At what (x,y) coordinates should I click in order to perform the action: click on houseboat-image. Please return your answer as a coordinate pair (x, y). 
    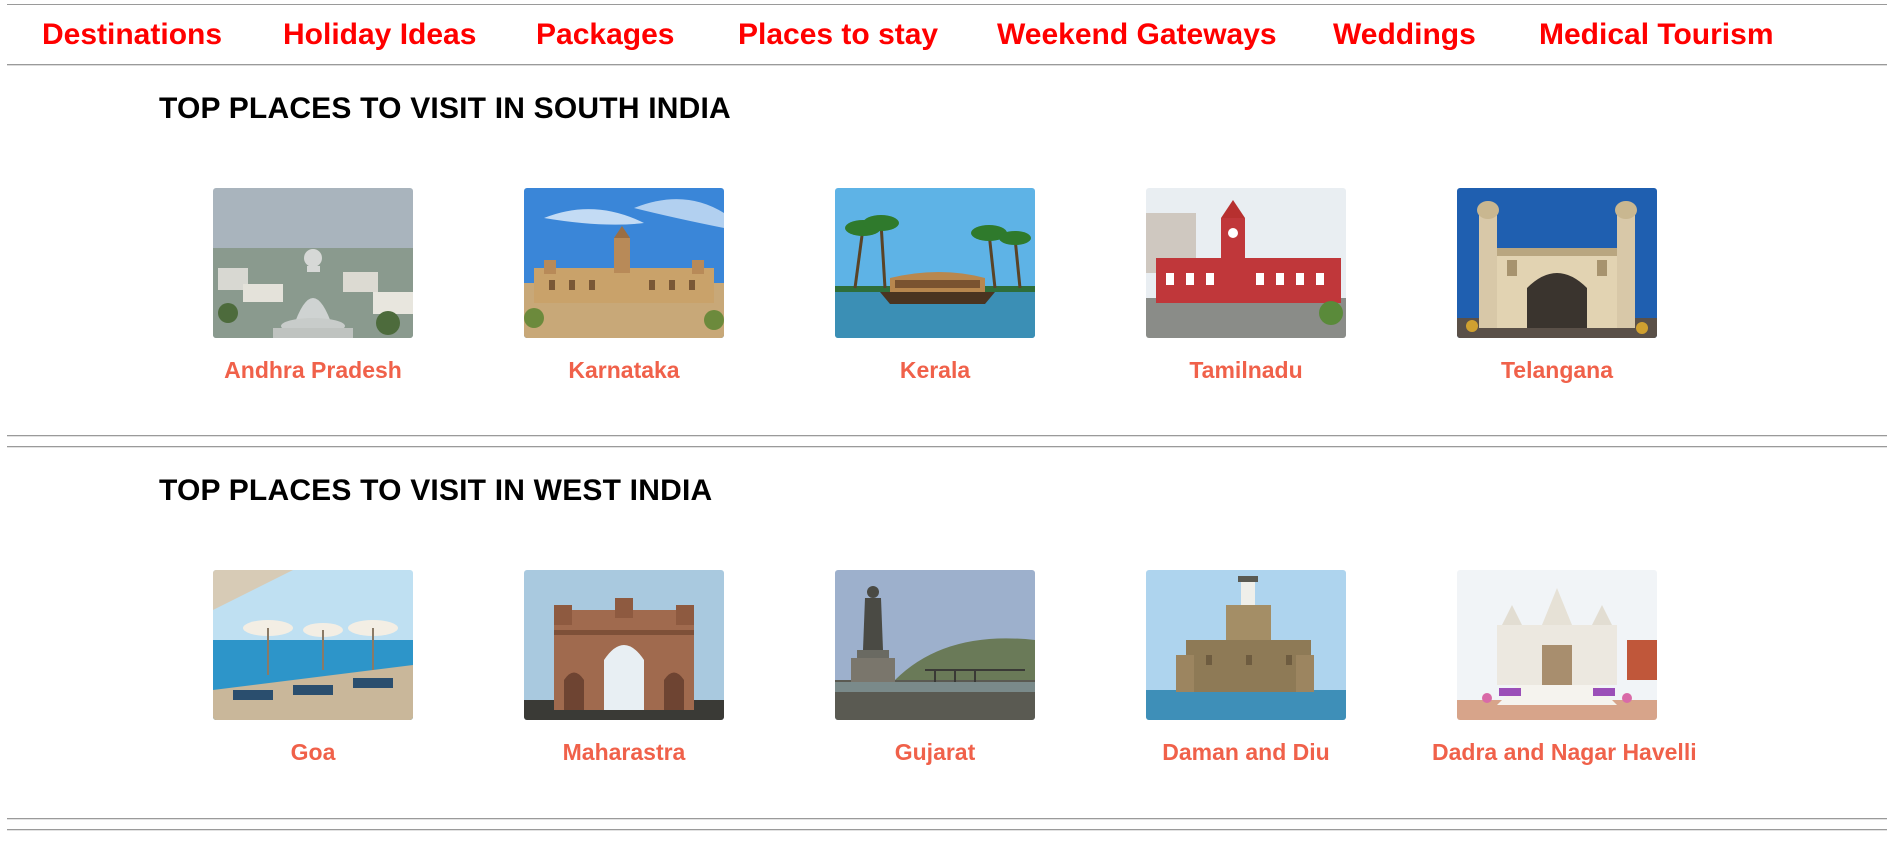
    Looking at the image, I should click on (935, 263).